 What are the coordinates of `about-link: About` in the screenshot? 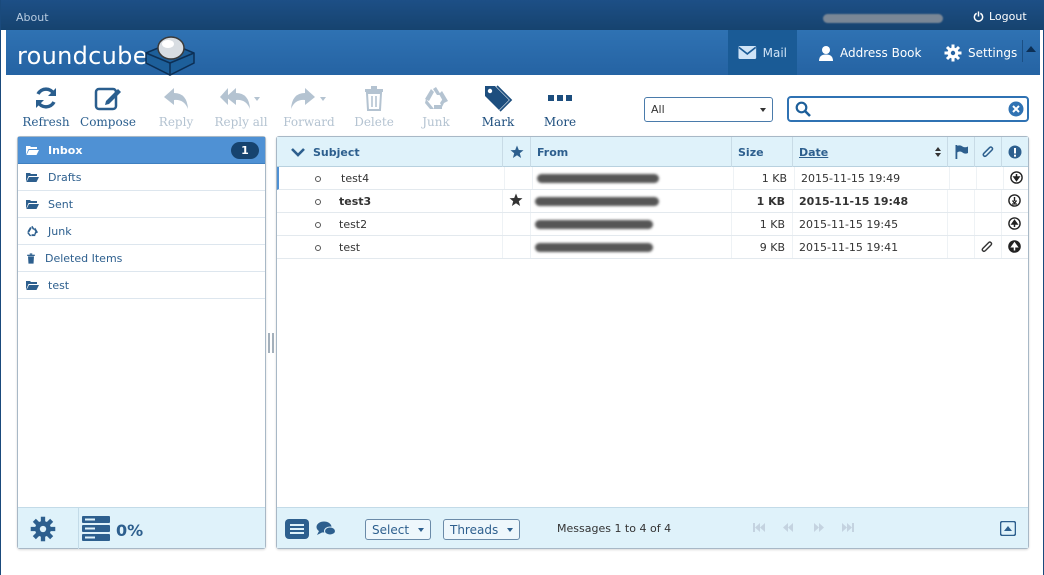 It's located at (32, 17).